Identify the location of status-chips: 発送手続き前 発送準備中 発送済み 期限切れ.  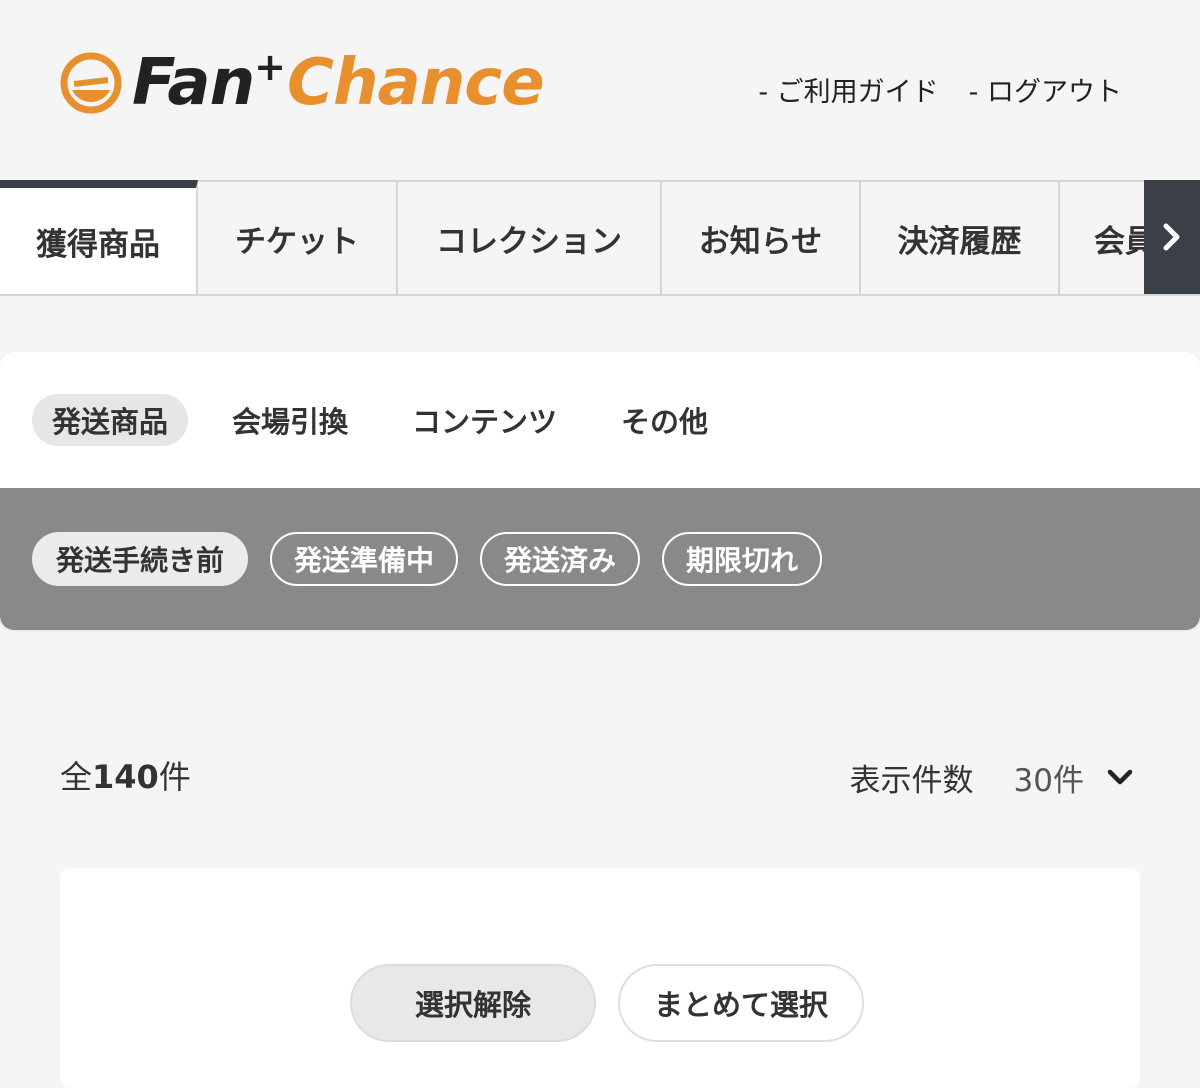
(427, 559).